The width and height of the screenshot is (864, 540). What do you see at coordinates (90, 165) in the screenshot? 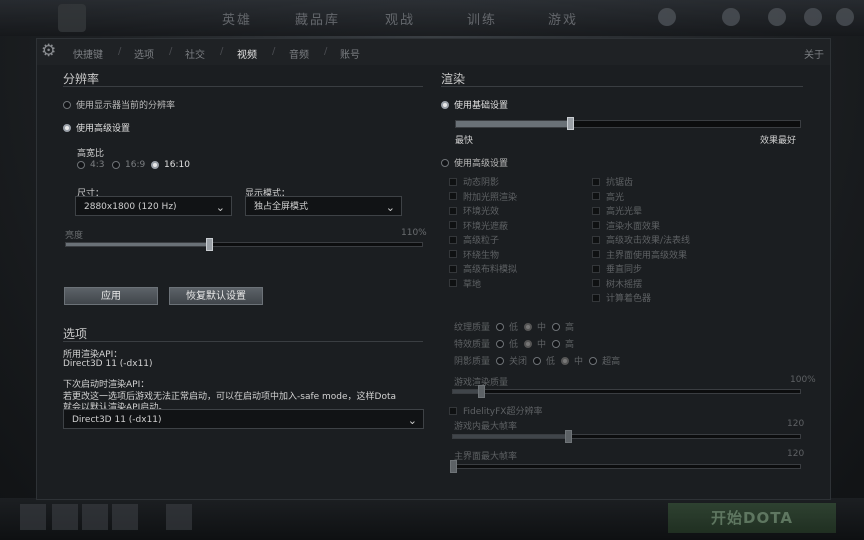
I see `aspect-4-3-option: 4:3` at bounding box center [90, 165].